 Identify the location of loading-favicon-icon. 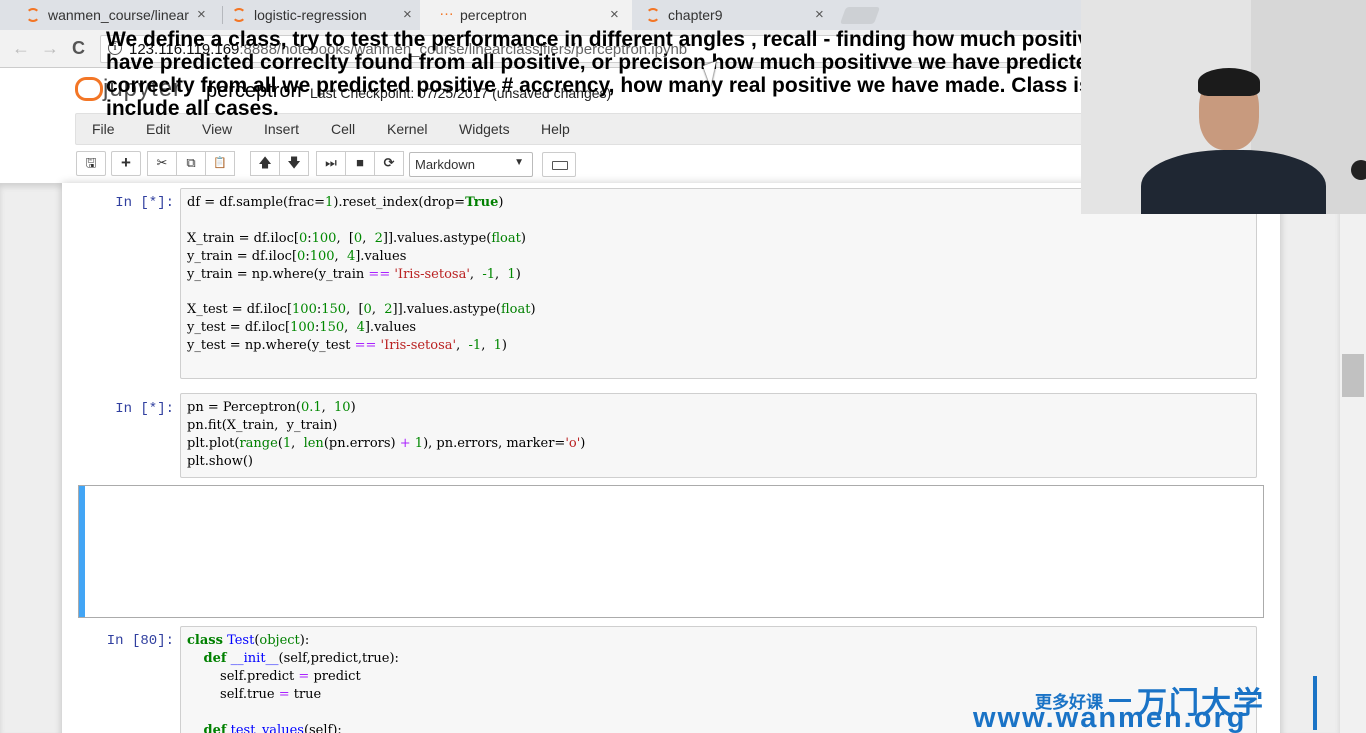
(446, 12).